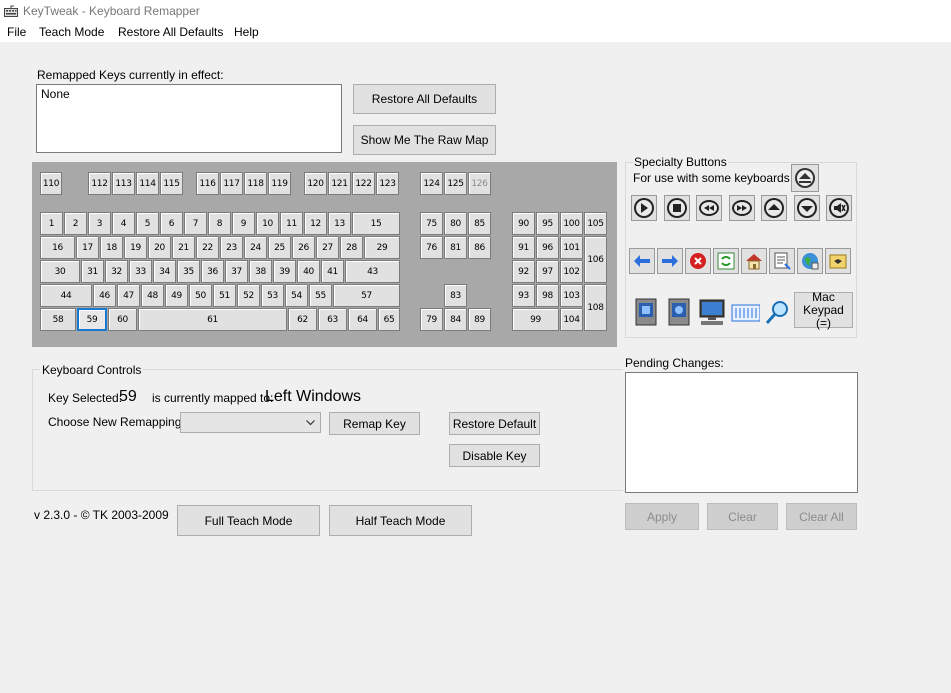 The height and width of the screenshot is (693, 951). What do you see at coordinates (164, 271) in the screenshot?
I see `key-34: 34` at bounding box center [164, 271].